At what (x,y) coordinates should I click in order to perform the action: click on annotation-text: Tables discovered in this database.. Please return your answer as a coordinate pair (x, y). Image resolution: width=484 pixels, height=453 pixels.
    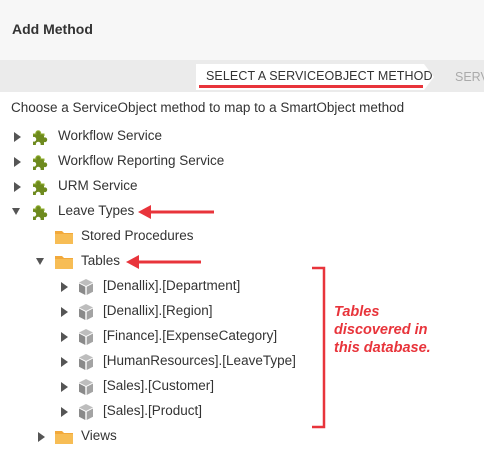
    Looking at the image, I should click on (382, 330).